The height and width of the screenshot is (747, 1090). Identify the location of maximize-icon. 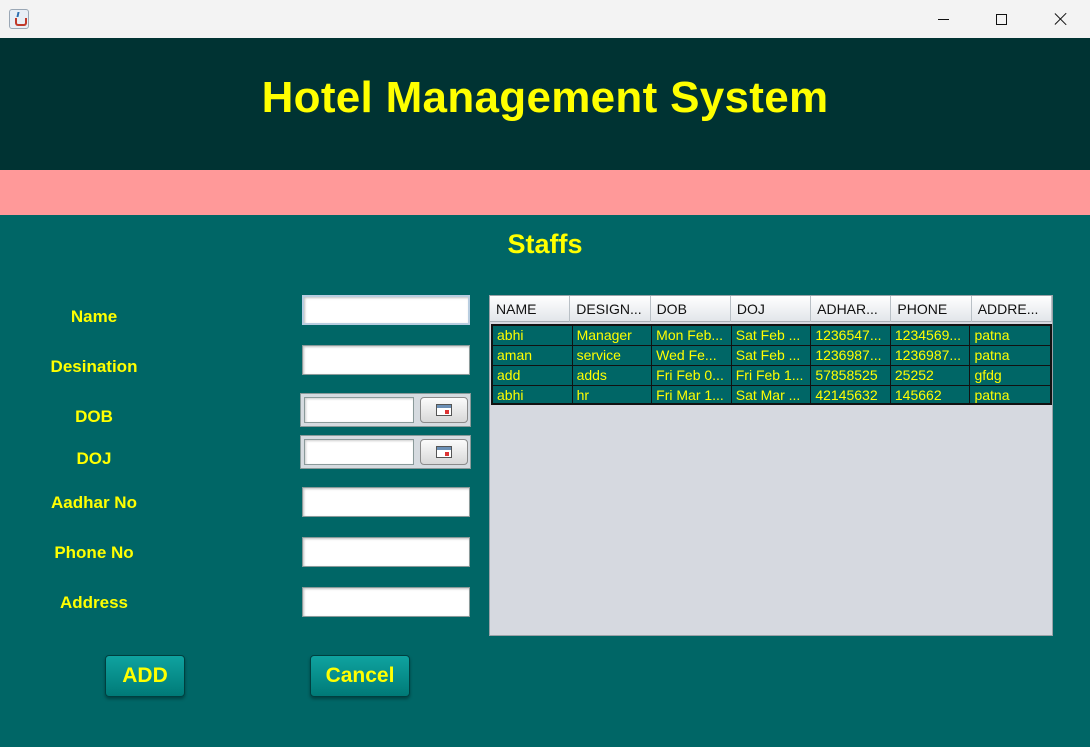
(1001, 19).